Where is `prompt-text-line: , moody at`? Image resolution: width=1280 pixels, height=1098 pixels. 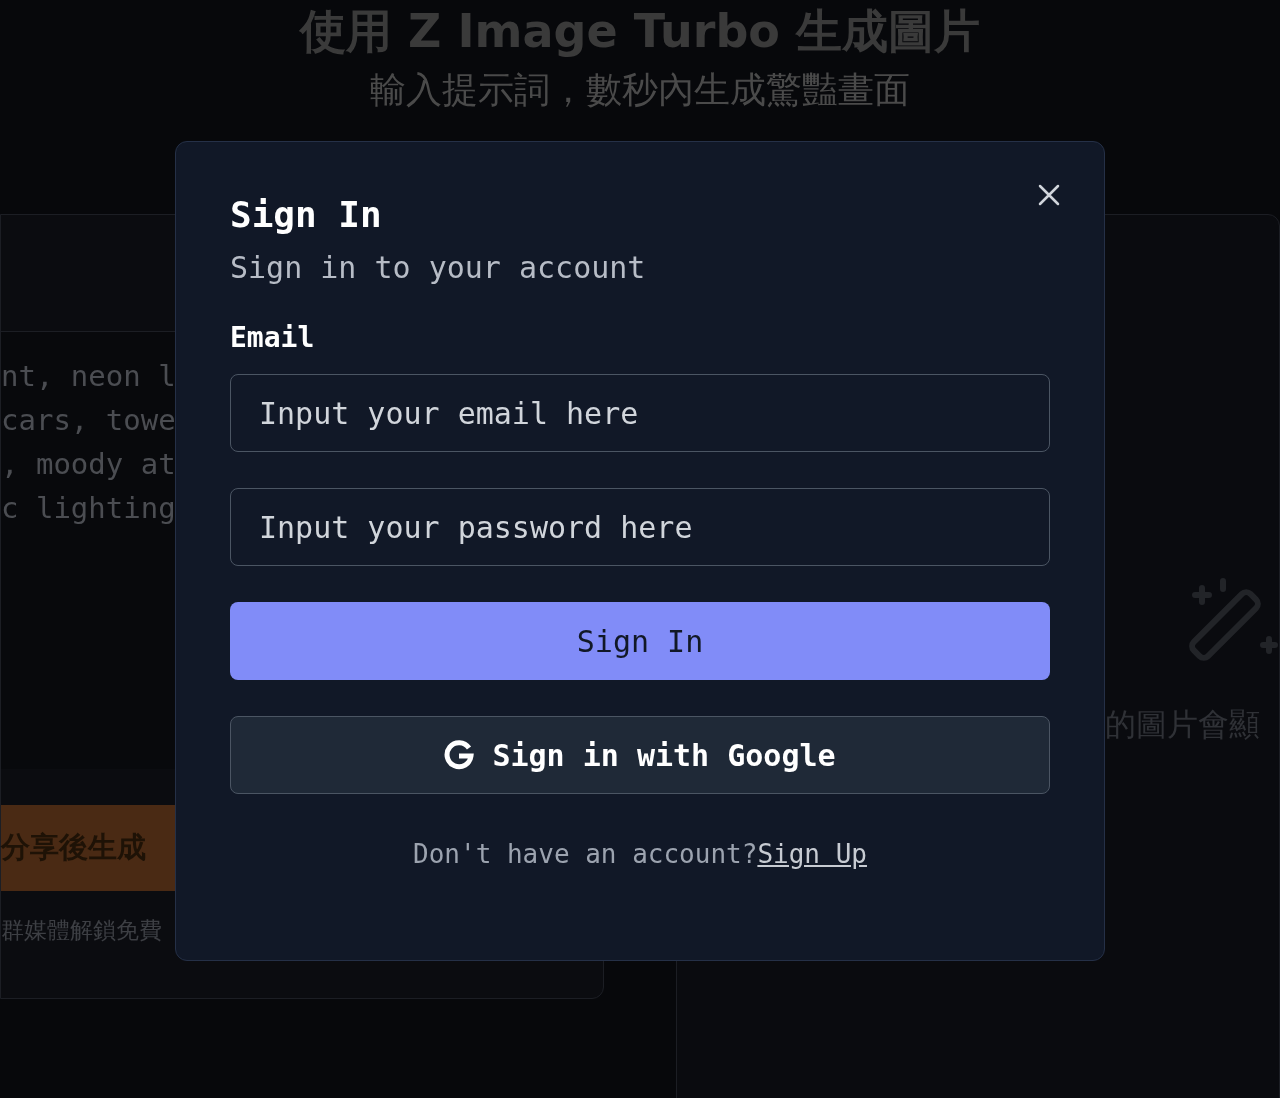
prompt-text-line: , moody at is located at coordinates (88, 464).